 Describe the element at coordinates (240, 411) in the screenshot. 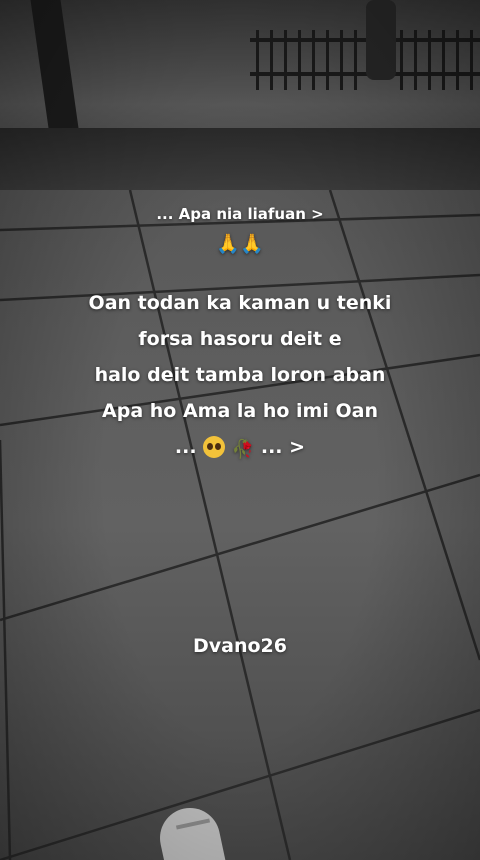

I see `caption-line-4: Apa ho Ama la ho imi Oan` at that location.